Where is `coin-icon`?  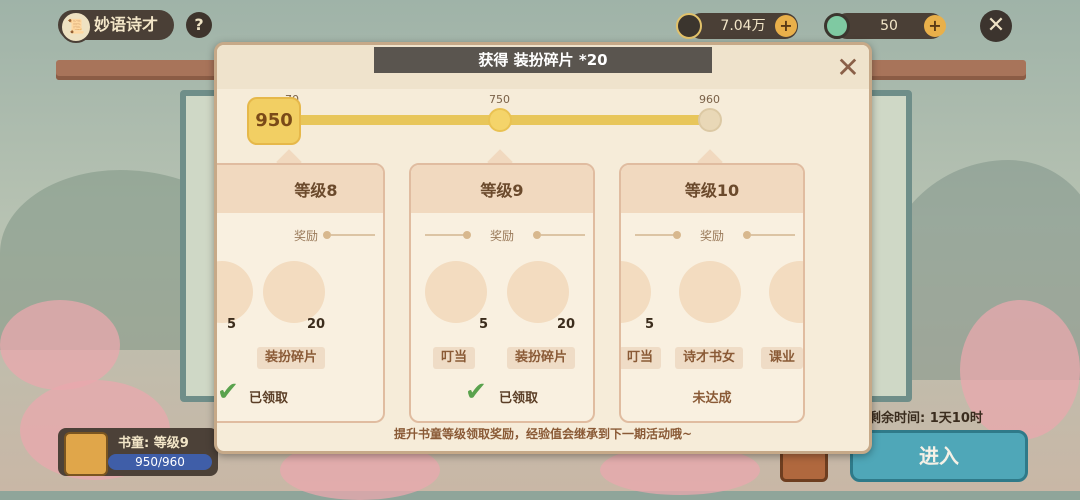 coin-icon is located at coordinates (689, 26).